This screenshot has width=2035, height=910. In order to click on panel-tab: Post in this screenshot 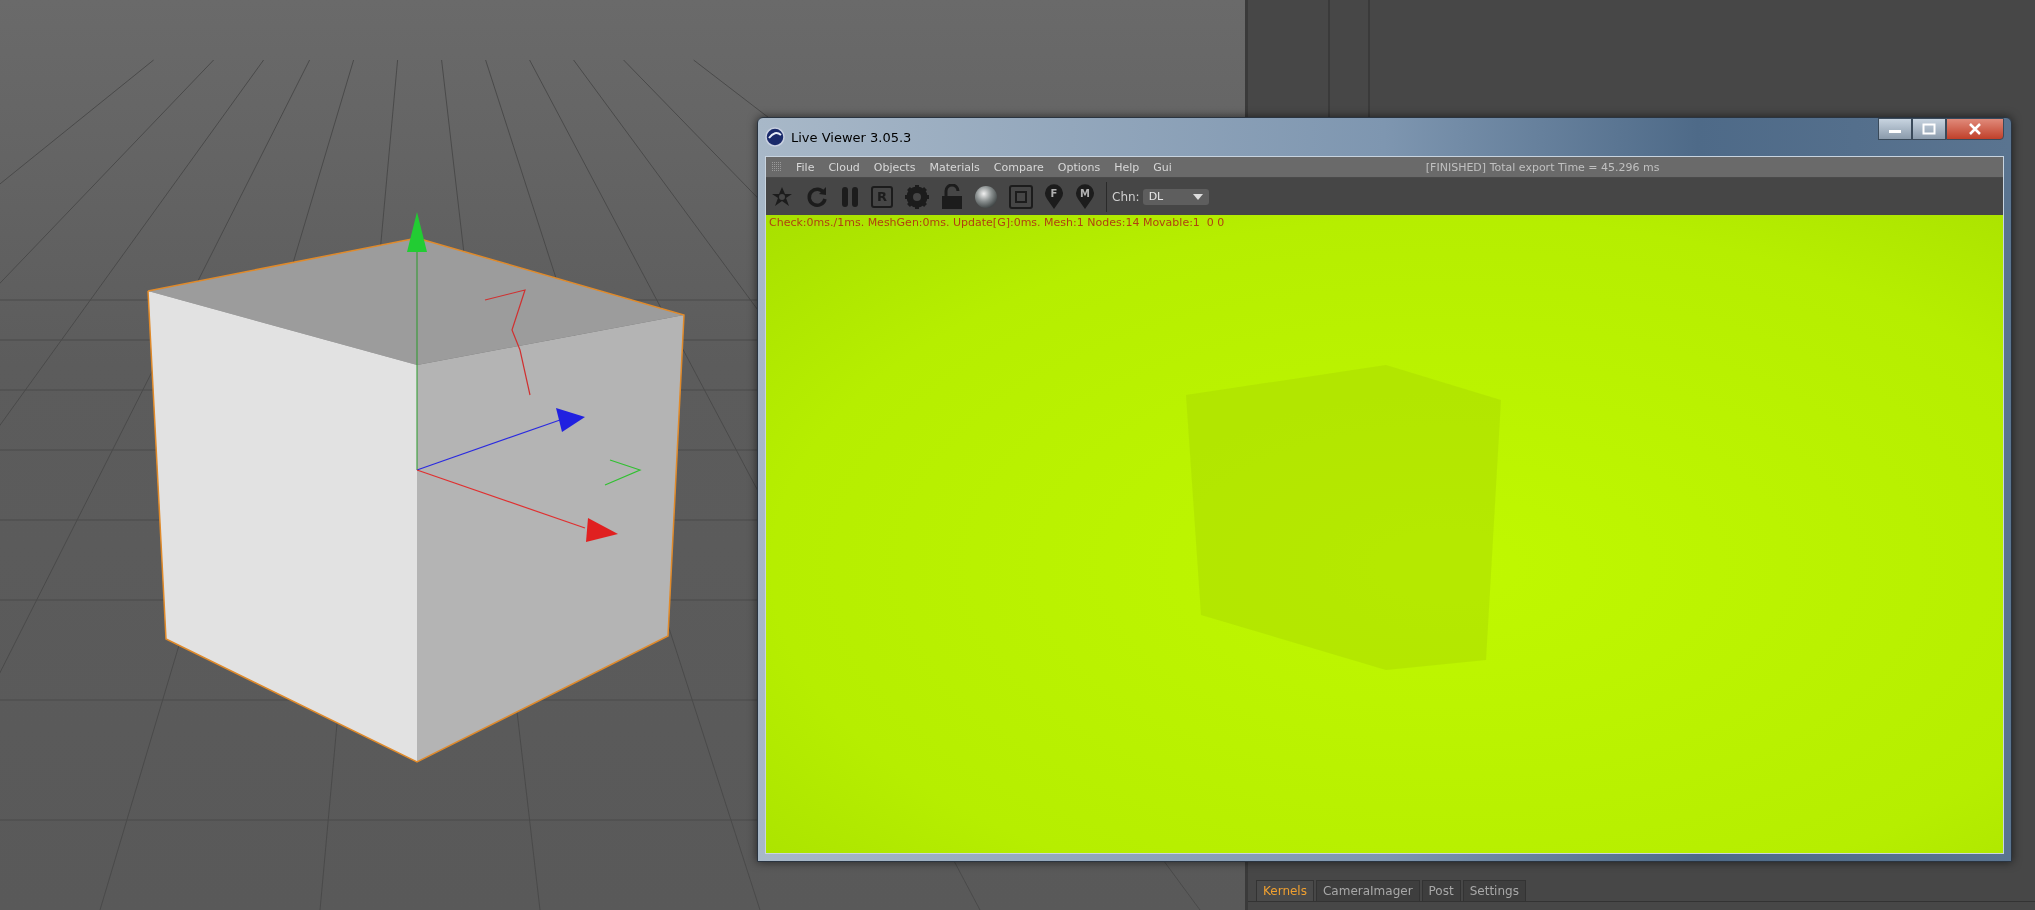, I will do `click(1441, 890)`.